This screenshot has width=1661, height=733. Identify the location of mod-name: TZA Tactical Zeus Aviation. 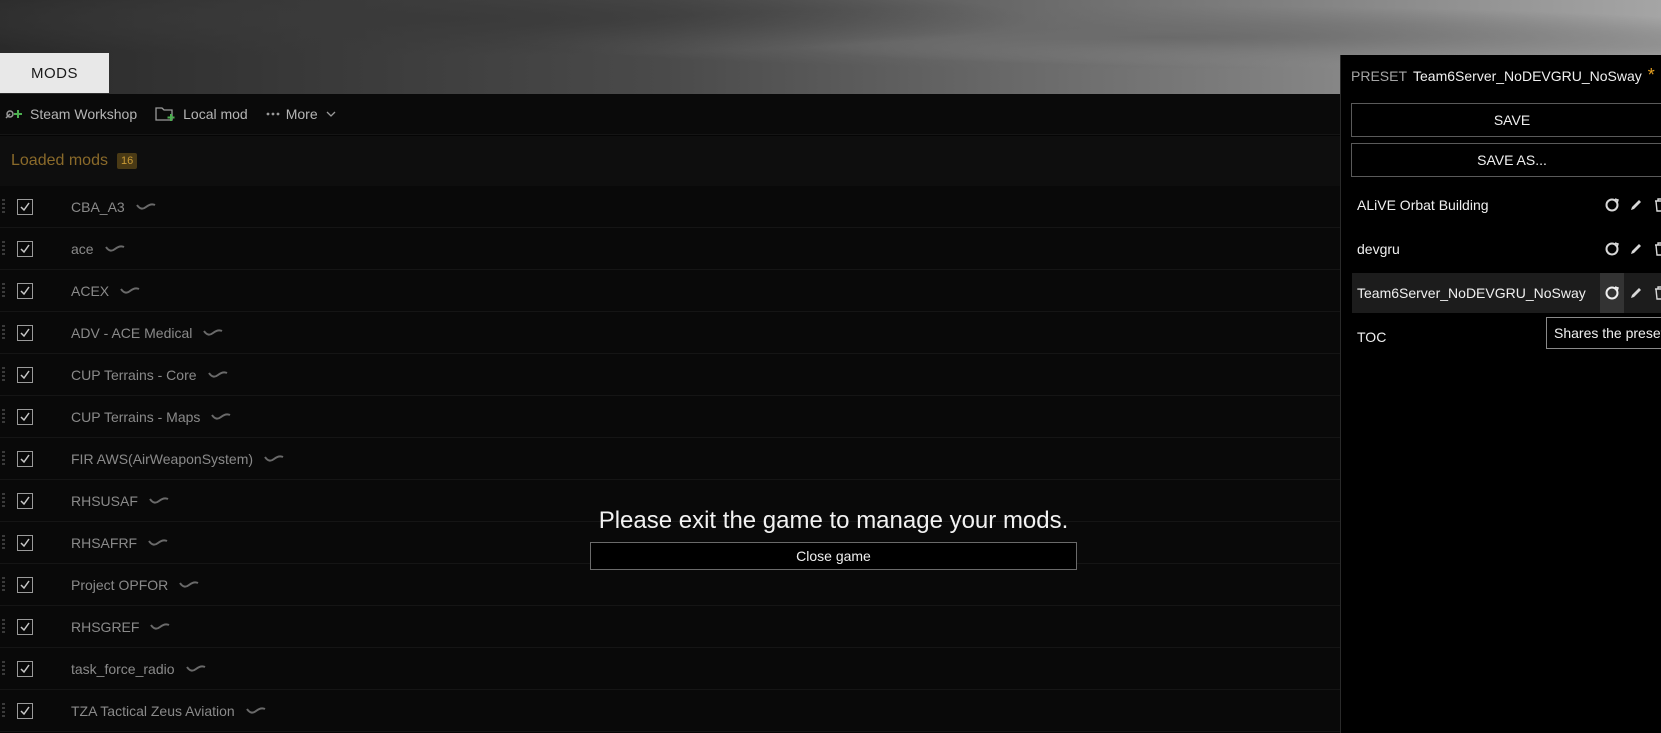
(153, 710).